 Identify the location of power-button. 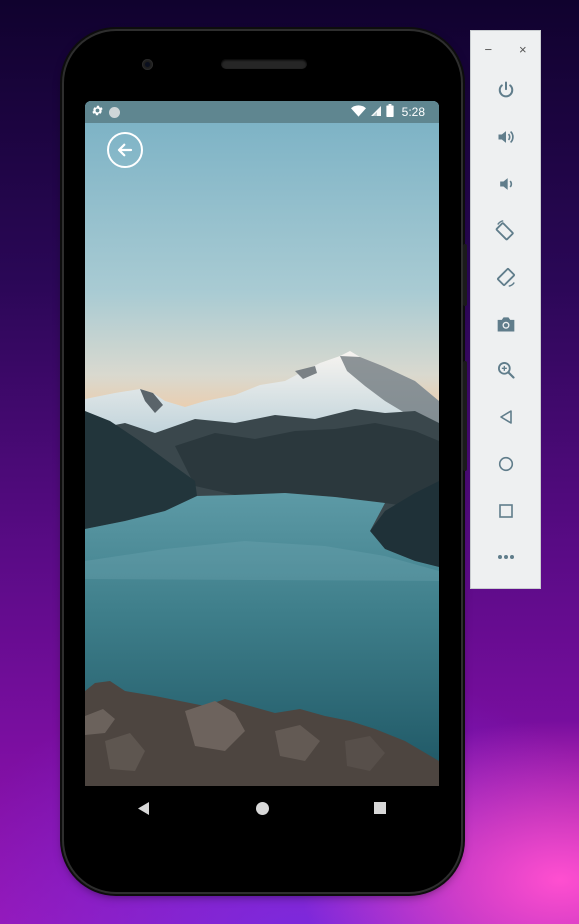
(505, 90).